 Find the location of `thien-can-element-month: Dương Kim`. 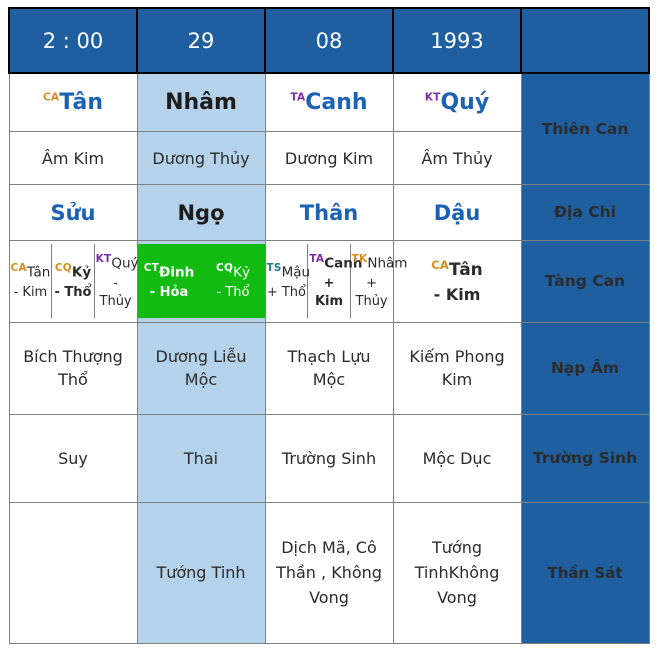

thien-can-element-month: Dương Kim is located at coordinates (329, 158).